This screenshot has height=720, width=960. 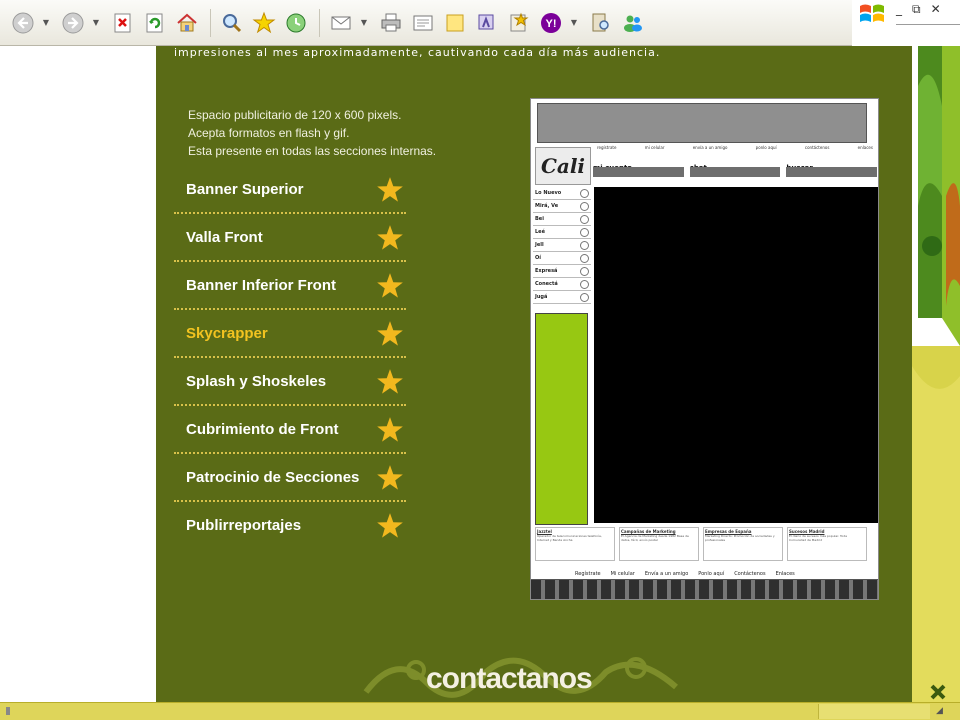 What do you see at coordinates (766, 147) in the screenshot?
I see `preview-link: ponlo aquí` at bounding box center [766, 147].